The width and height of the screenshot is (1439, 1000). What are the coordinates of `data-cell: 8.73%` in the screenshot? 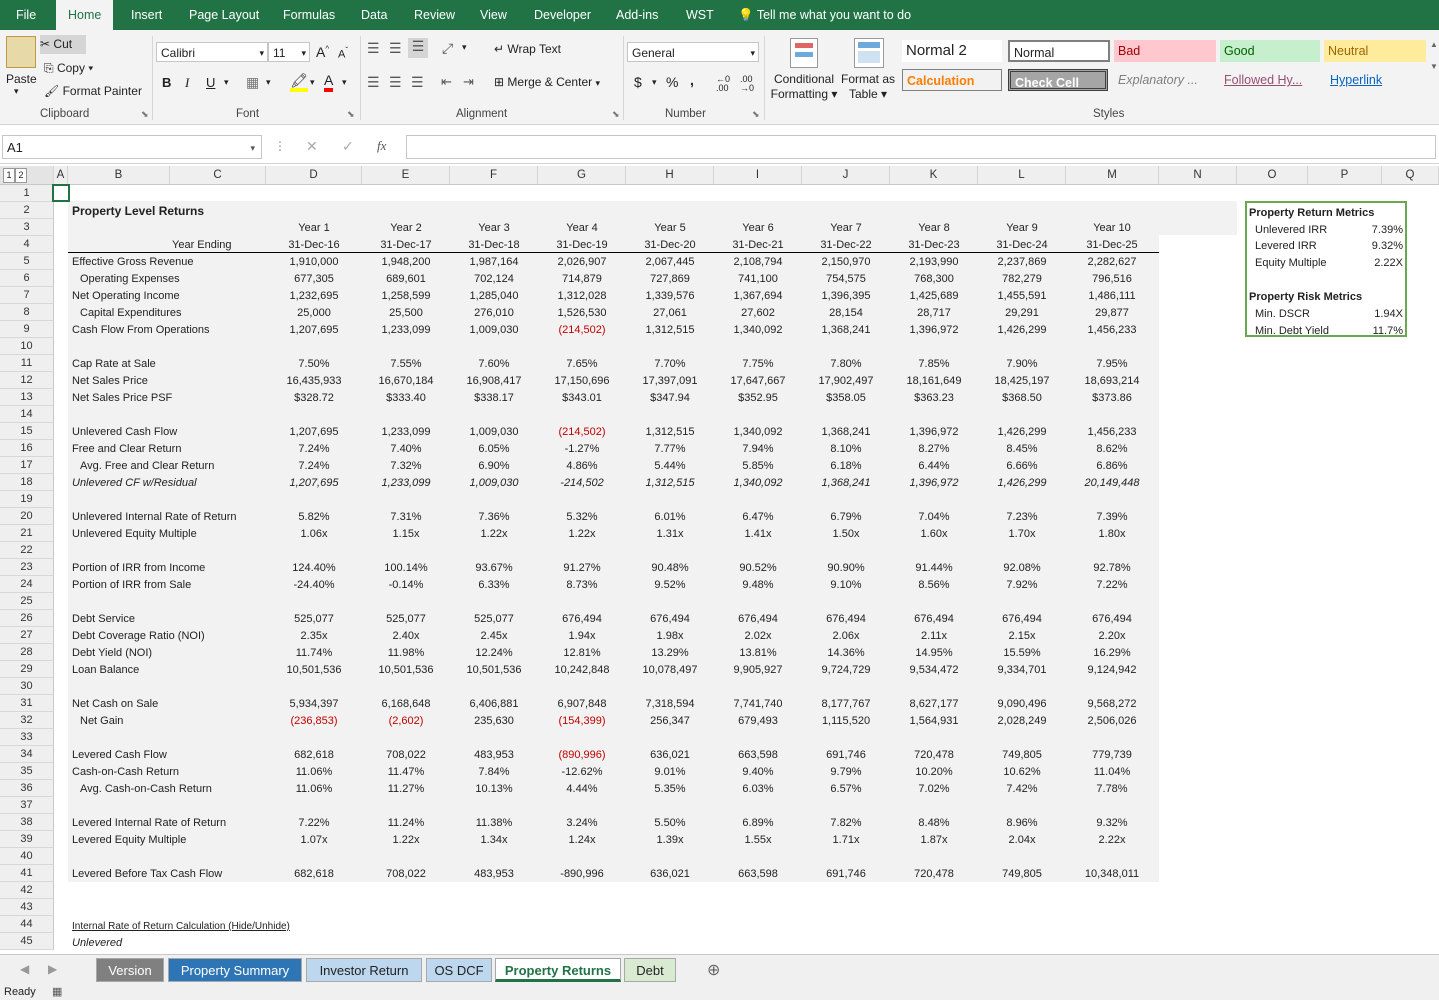 It's located at (582, 585).